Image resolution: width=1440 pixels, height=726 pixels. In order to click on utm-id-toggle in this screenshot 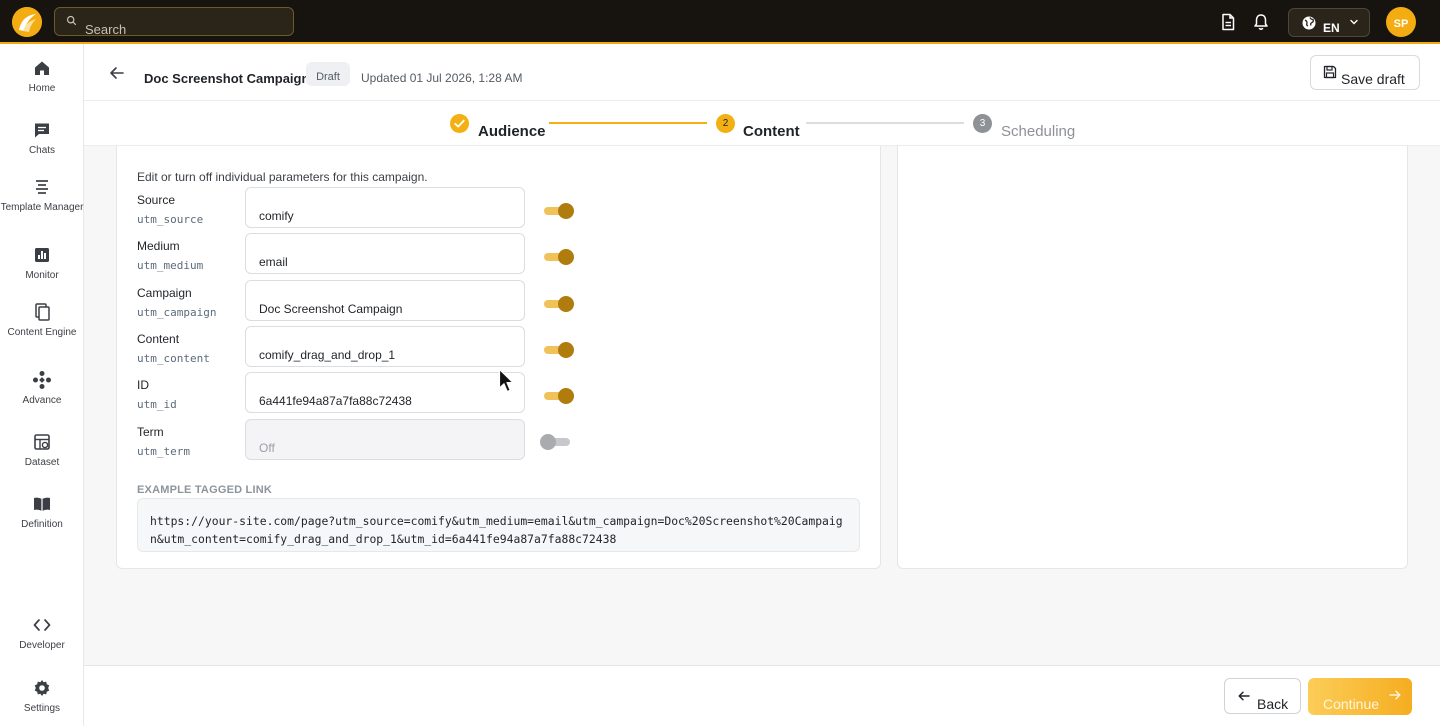, I will do `click(558, 396)`.